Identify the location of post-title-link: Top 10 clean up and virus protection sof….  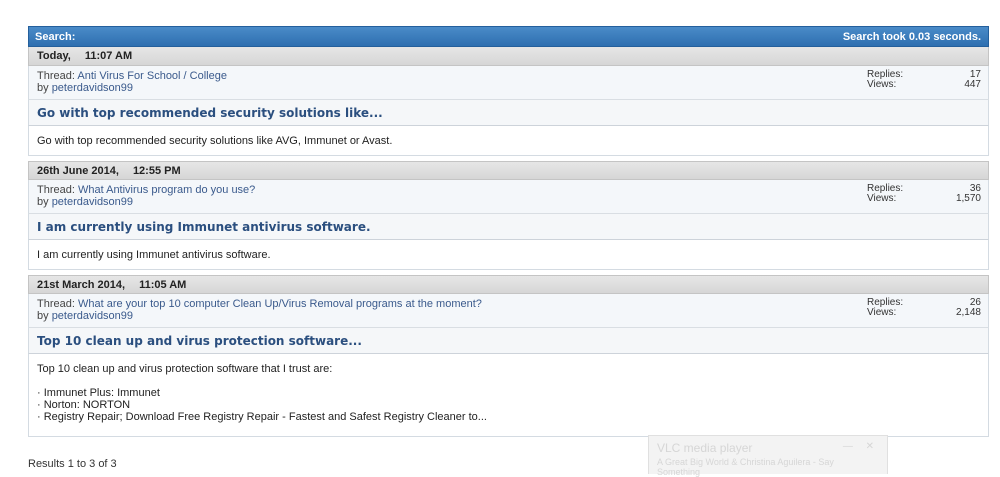
(508, 341).